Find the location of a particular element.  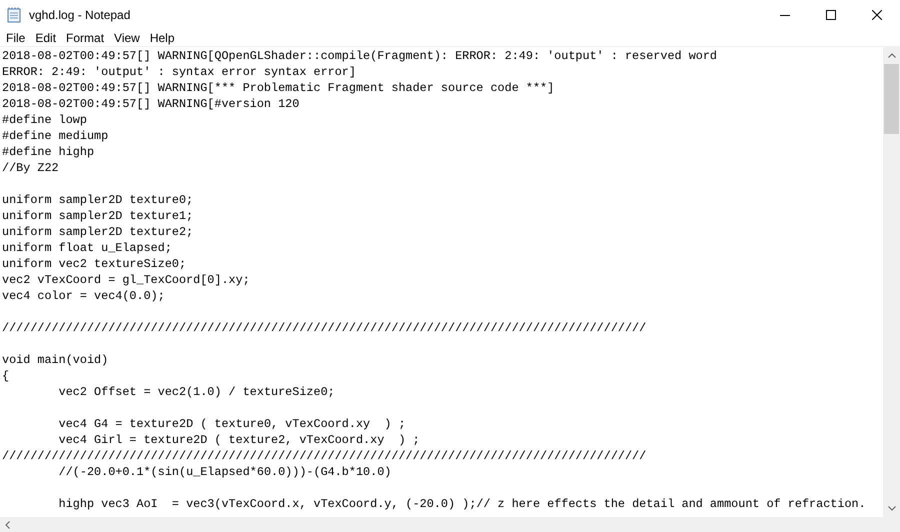

code-line: ERROR: 2:49: 'output' : syntax error syntax error] is located at coordinates (179, 72).